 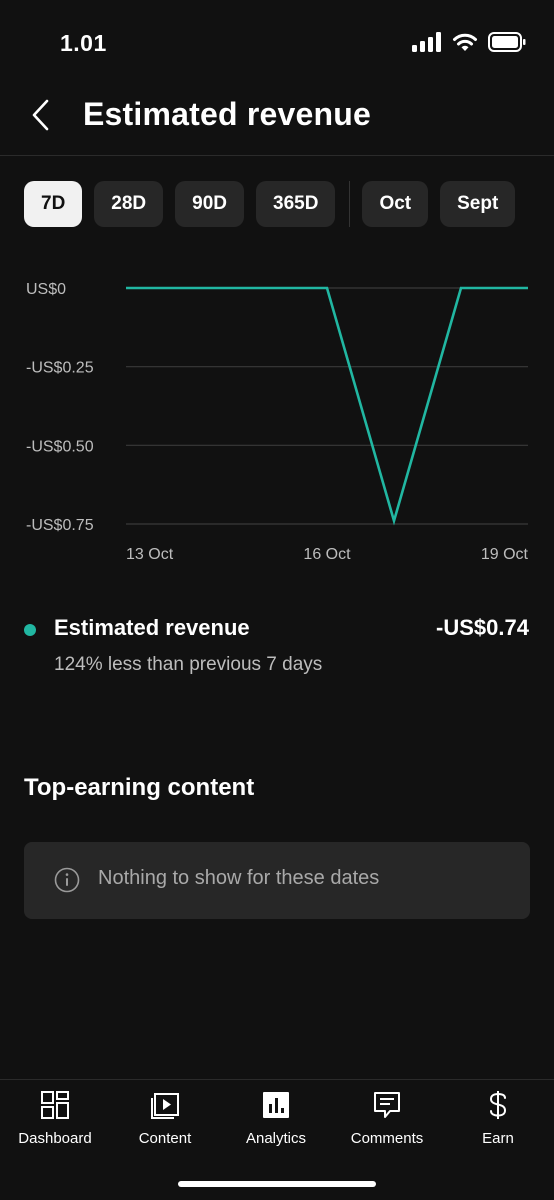 What do you see at coordinates (426, 42) in the screenshot?
I see `cellular-signal-icon` at bounding box center [426, 42].